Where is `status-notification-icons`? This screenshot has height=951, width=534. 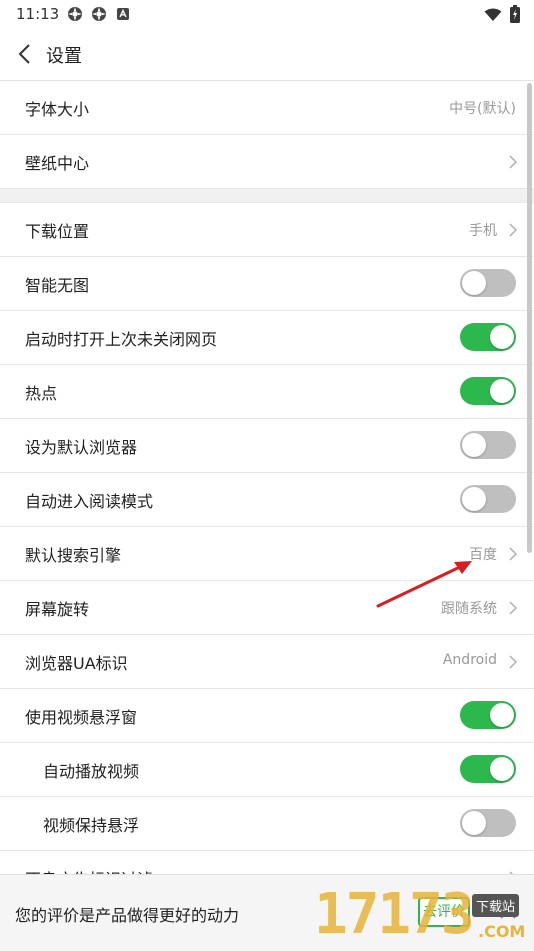
status-notification-icons is located at coordinates (99, 14).